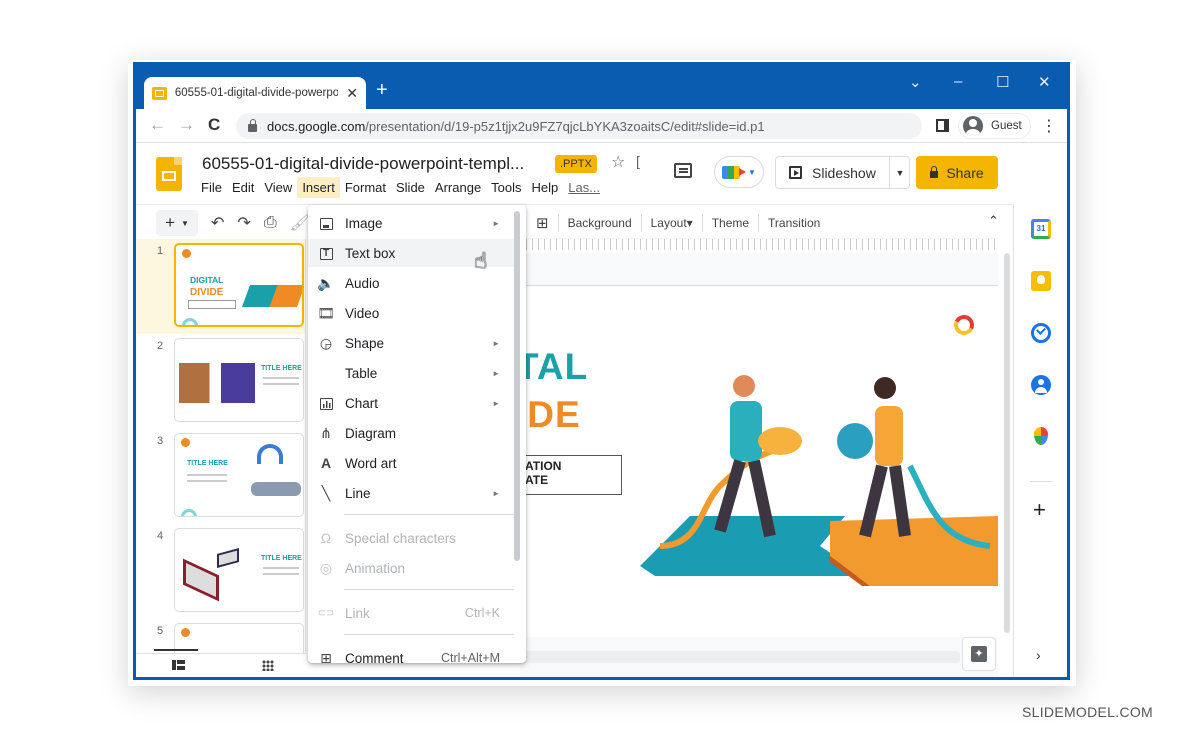 The width and height of the screenshot is (1200, 743). I want to click on slide-number: 3, so click(160, 441).